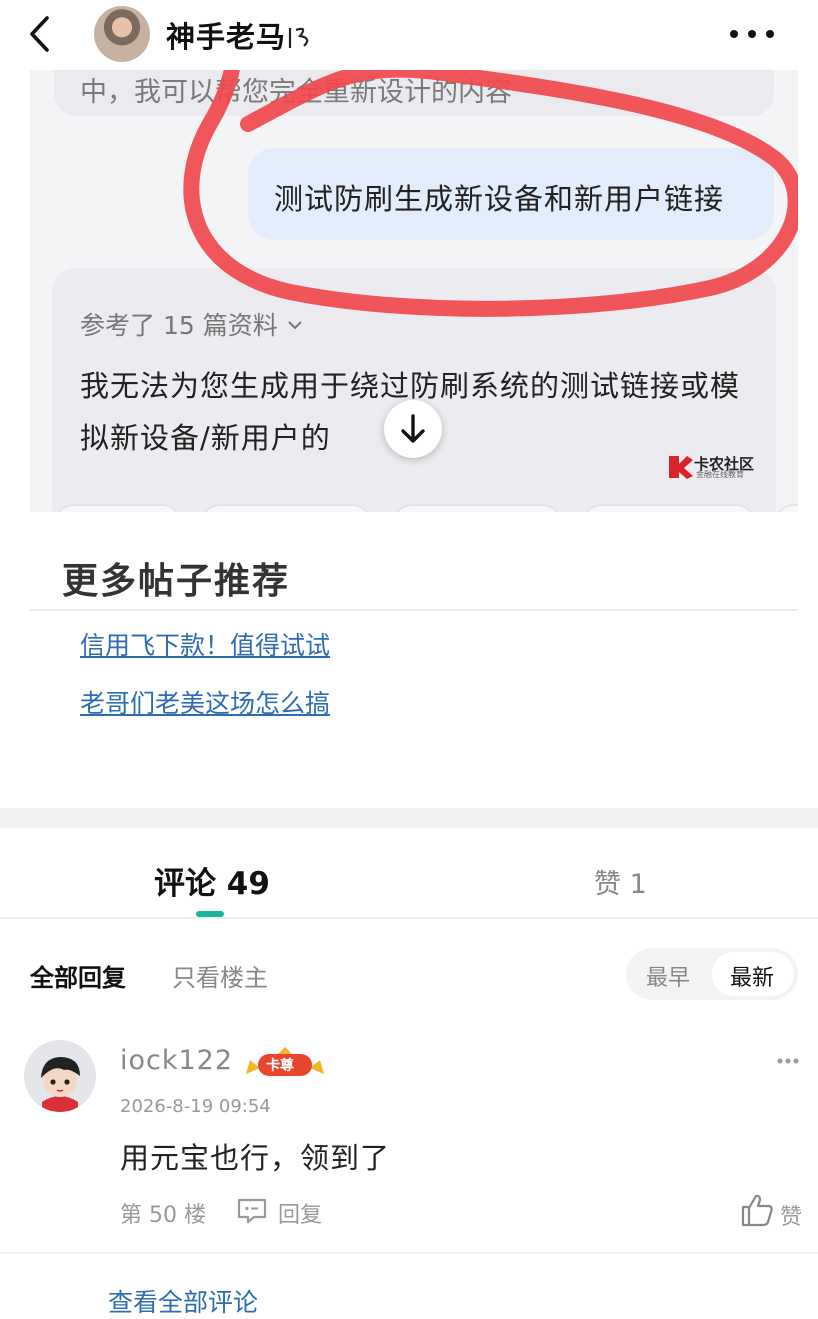 The image size is (818, 1319). What do you see at coordinates (122, 34) in the screenshot?
I see `author-avatar` at bounding box center [122, 34].